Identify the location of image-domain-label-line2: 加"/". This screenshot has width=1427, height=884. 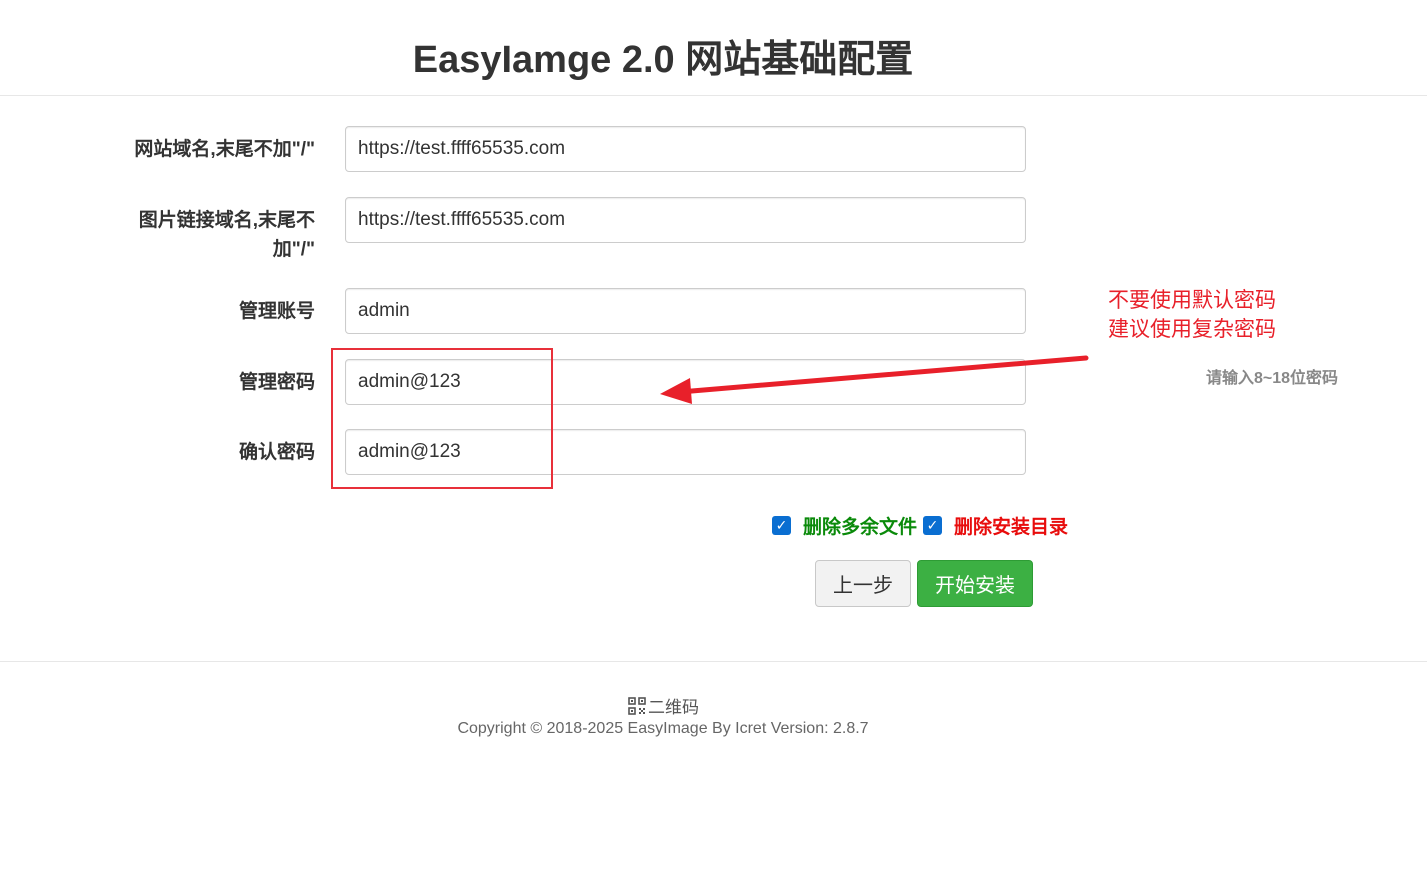
(293, 249).